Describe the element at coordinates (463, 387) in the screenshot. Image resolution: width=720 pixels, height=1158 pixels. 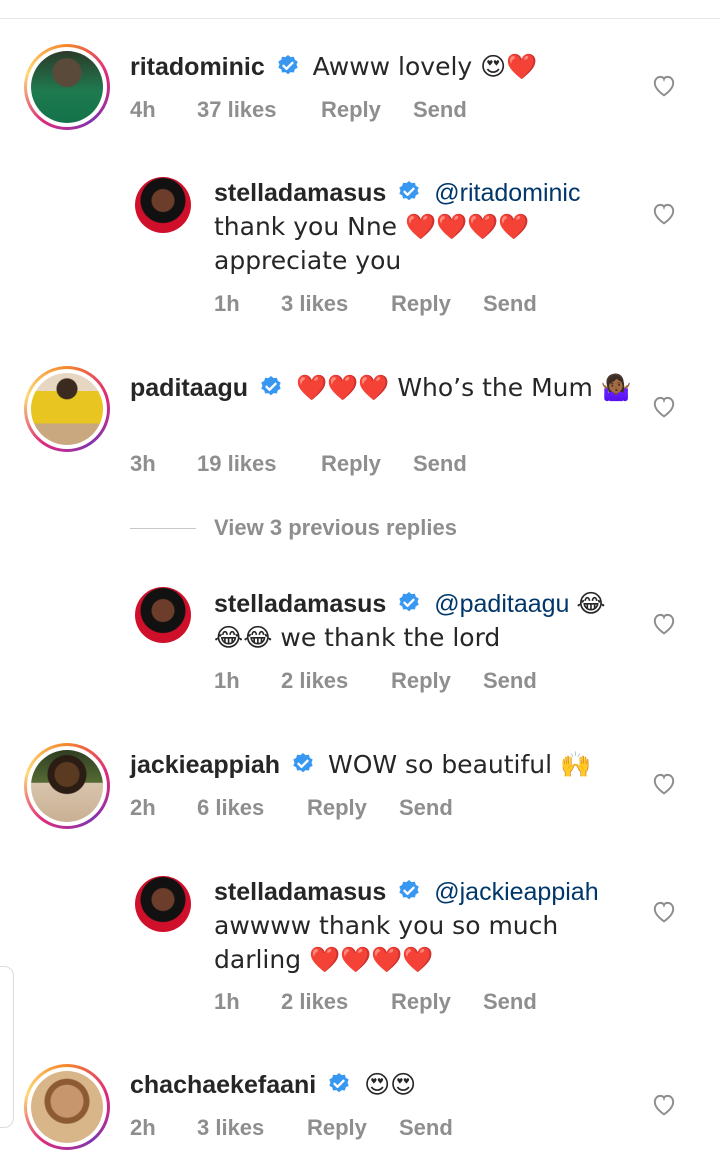
I see `comment-text: ❤️❤️❤️ Who’s the Mum 🤷🏾‍♀️` at that location.